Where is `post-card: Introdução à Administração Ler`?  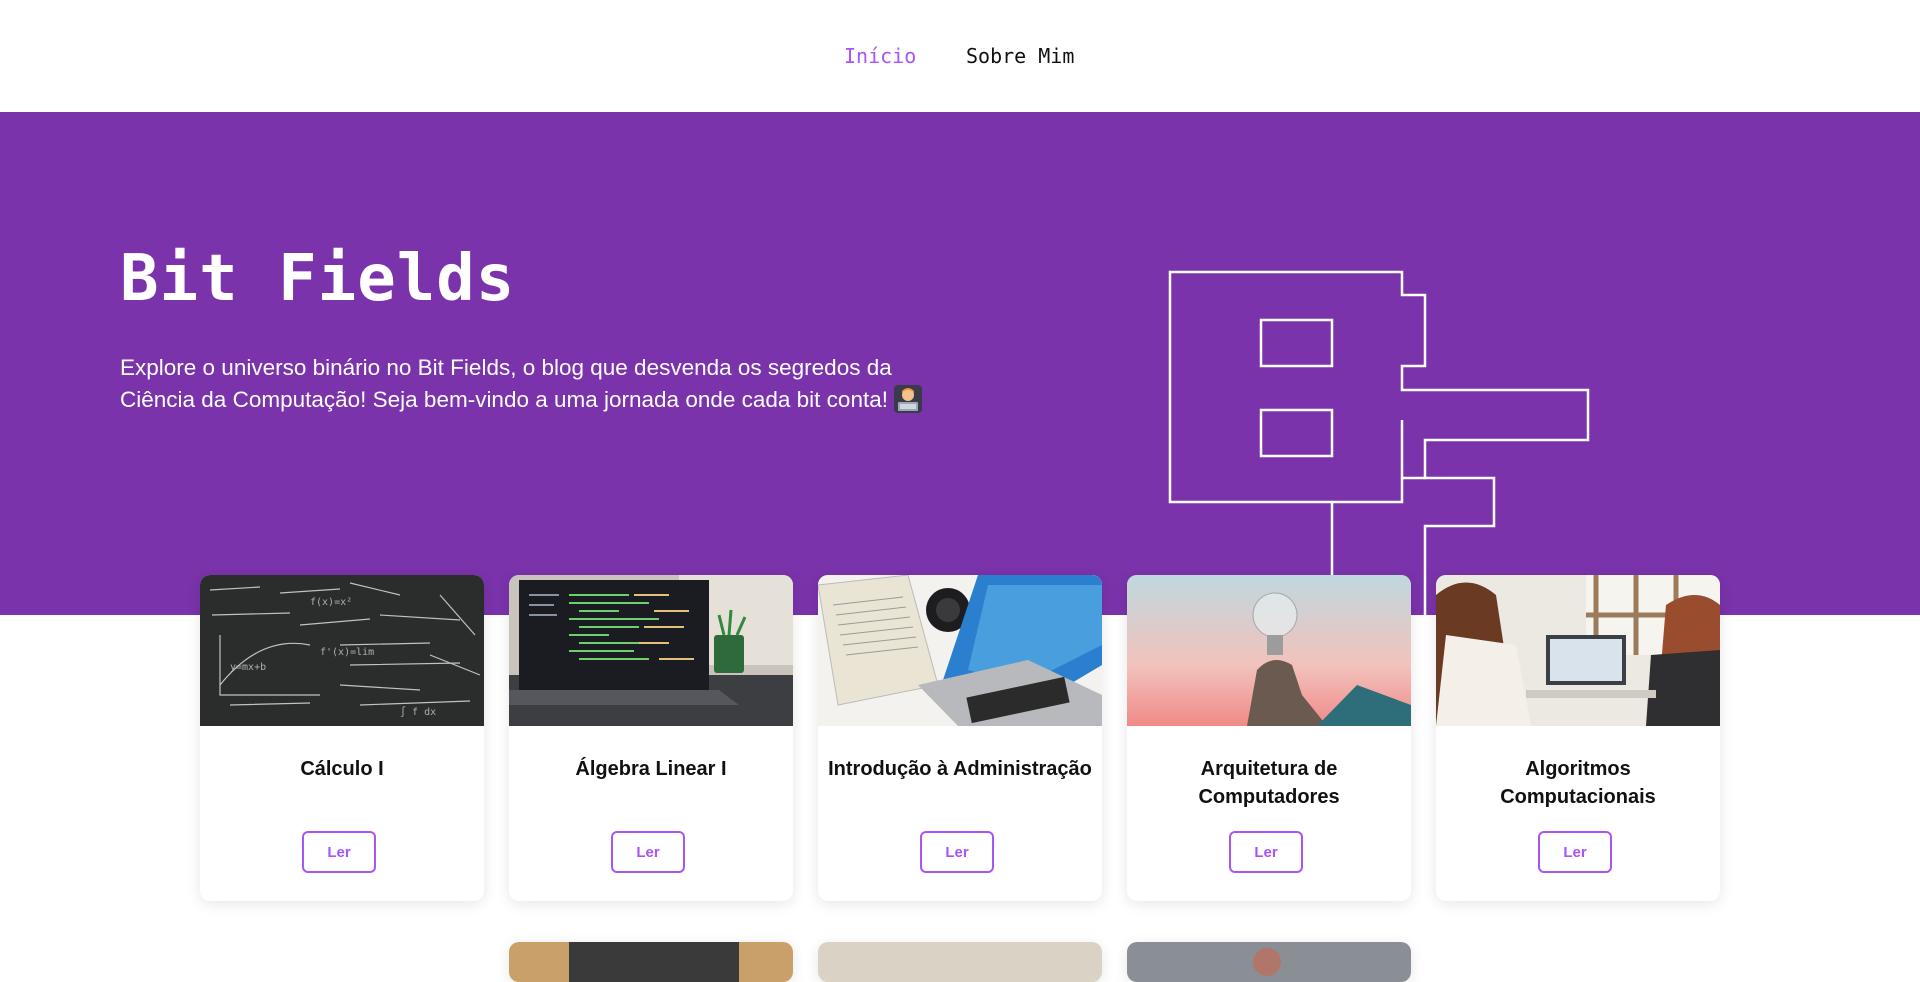
post-card: Introdução à Administração Ler is located at coordinates (960, 738).